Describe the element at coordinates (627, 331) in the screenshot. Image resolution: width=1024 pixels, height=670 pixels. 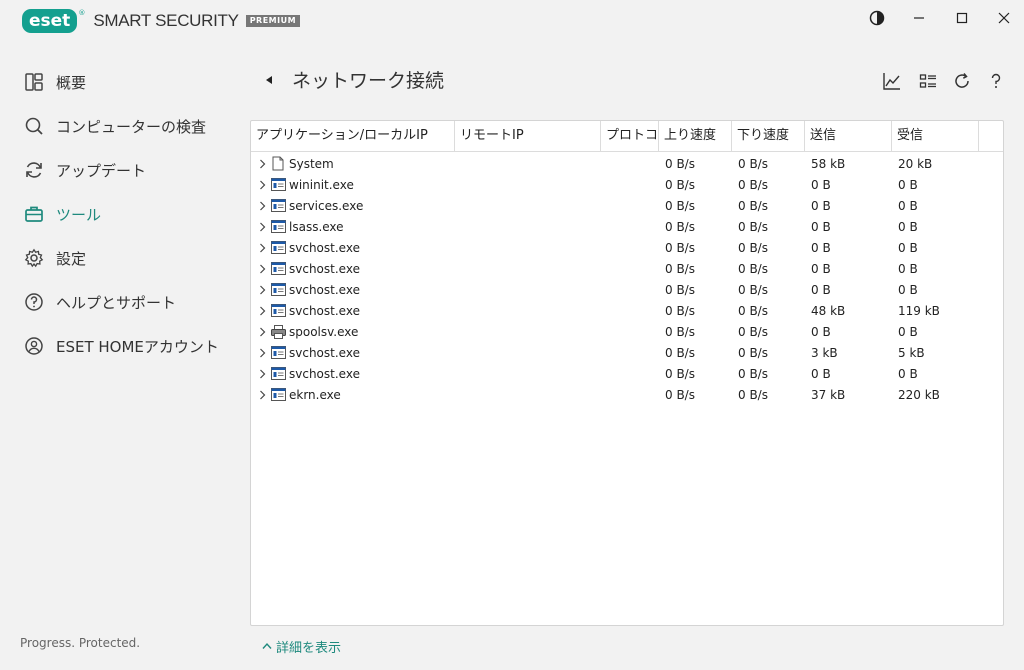
I see `table-row: spoolsv.exe 0 B/s 0 B/s 0 B 0 B` at that location.